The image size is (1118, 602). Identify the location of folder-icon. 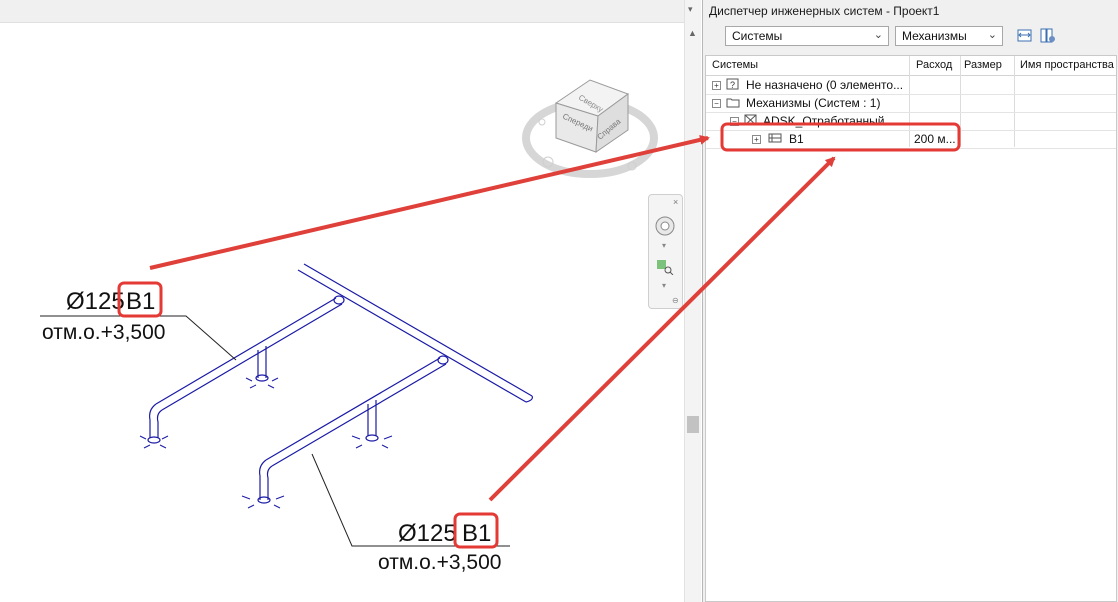
(733, 103).